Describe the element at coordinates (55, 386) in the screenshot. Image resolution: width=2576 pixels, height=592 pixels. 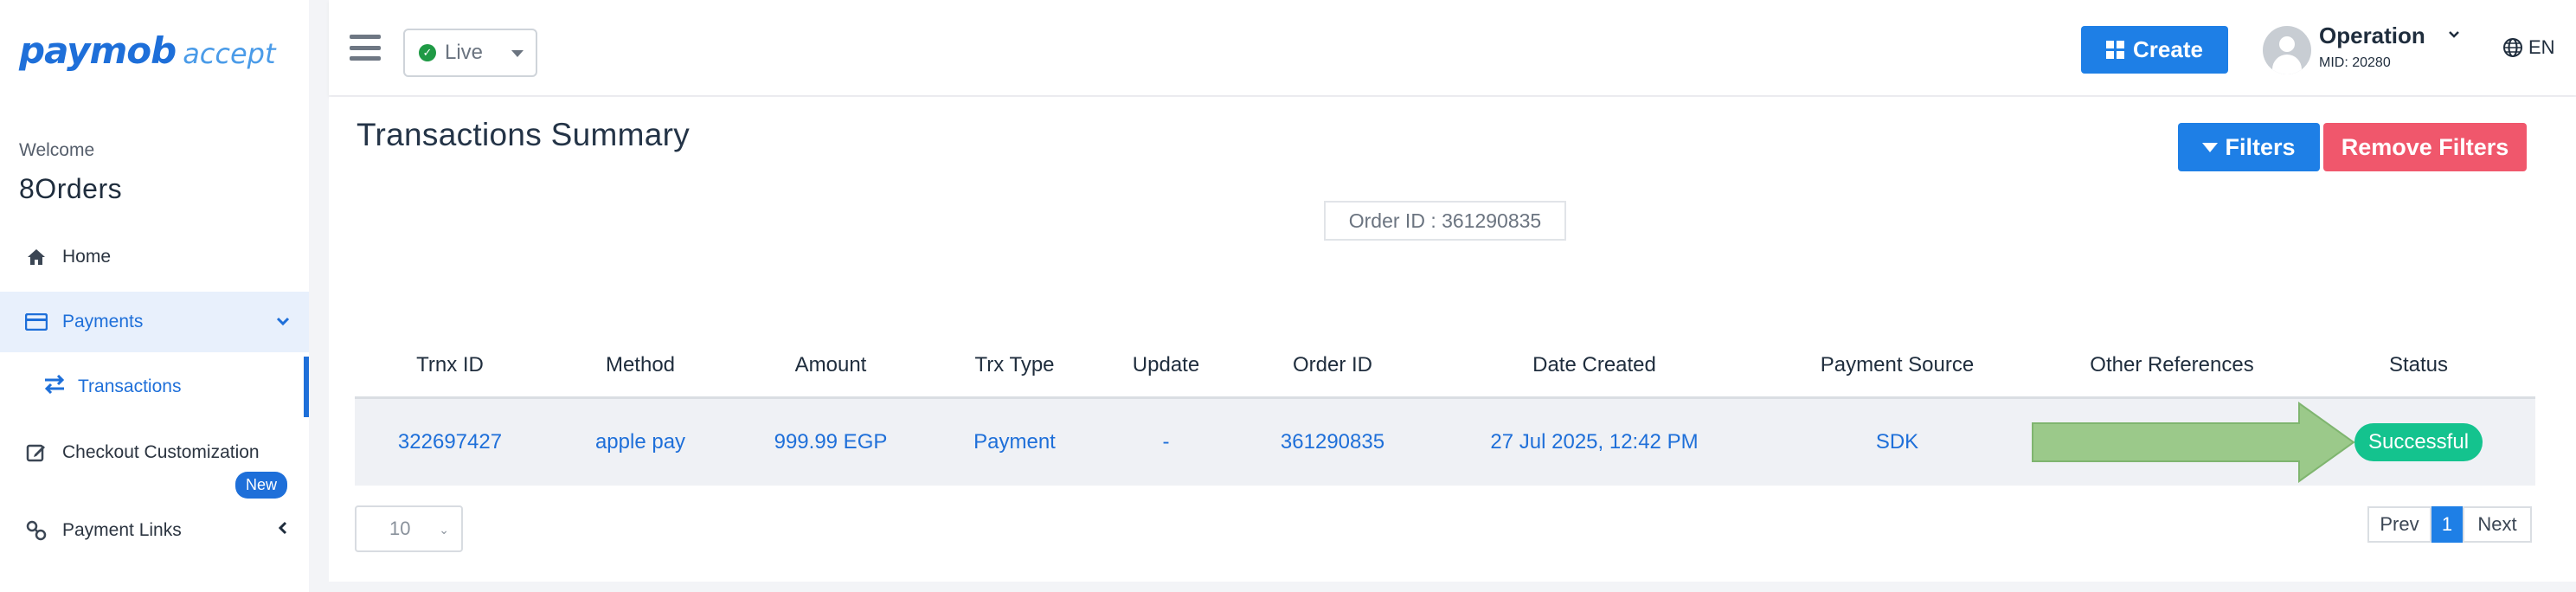
I see `swap-arrows-icon` at that location.